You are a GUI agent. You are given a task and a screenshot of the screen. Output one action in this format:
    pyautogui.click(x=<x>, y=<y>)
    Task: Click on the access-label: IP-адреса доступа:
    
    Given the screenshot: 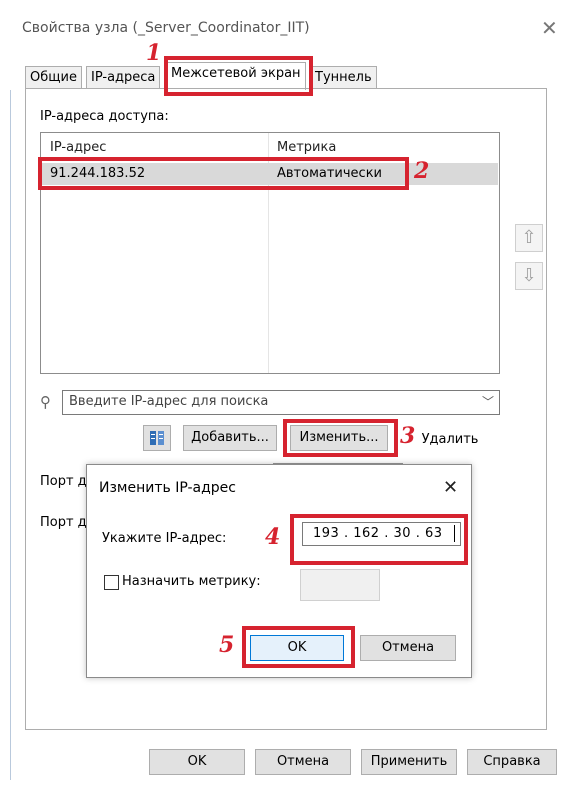 What is the action you would take?
    pyautogui.click(x=104, y=116)
    